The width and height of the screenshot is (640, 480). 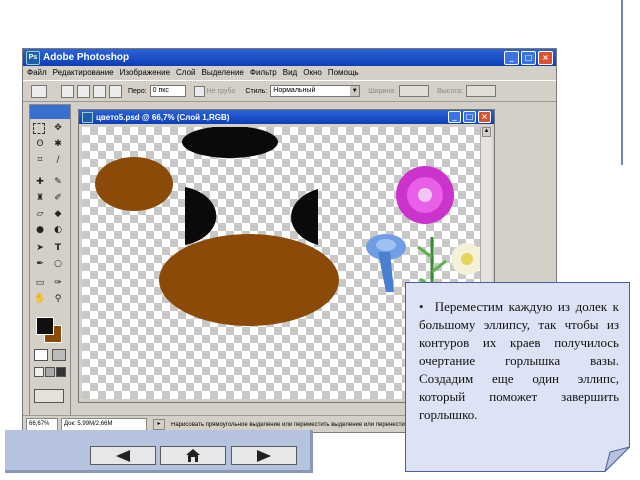 What do you see at coordinates (58, 214) in the screenshot?
I see `paint-bucket-icon: ◆` at bounding box center [58, 214].